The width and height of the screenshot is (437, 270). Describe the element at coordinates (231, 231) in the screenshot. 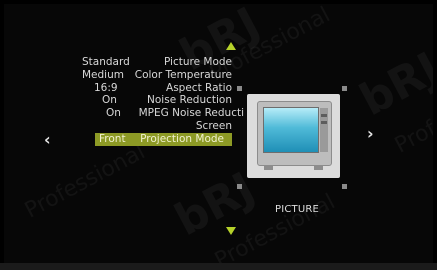

I see `scroll-down-arrow-icon` at that location.